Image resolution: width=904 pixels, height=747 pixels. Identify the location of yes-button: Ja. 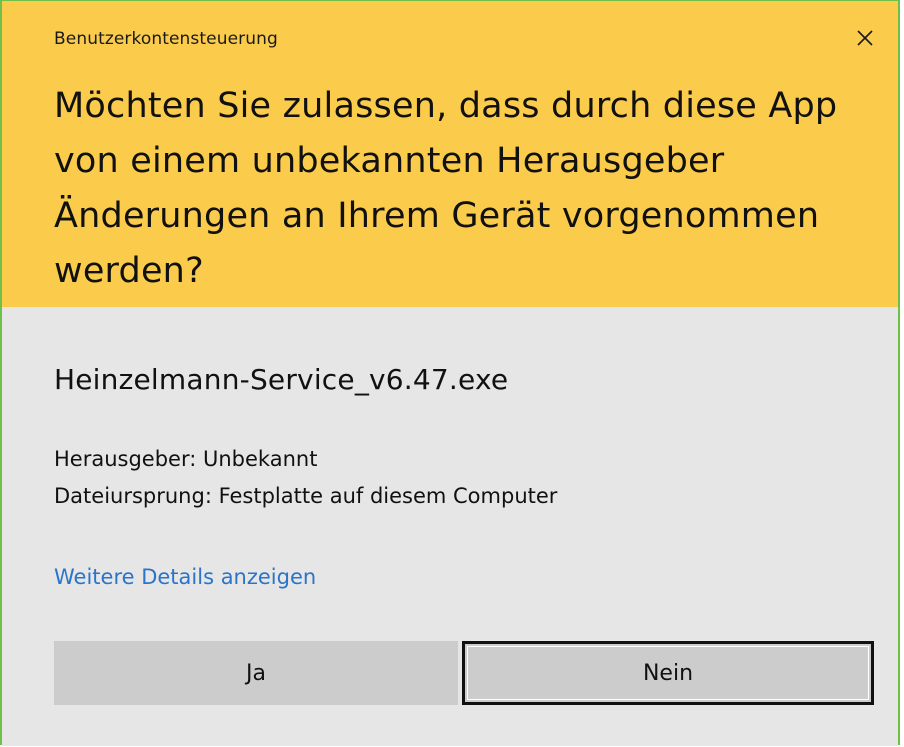
(256, 673).